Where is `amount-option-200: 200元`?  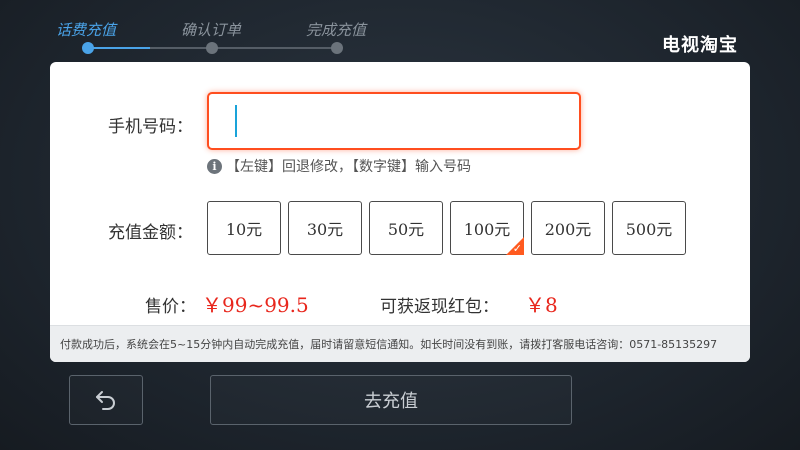
amount-option-200: 200元 is located at coordinates (568, 228).